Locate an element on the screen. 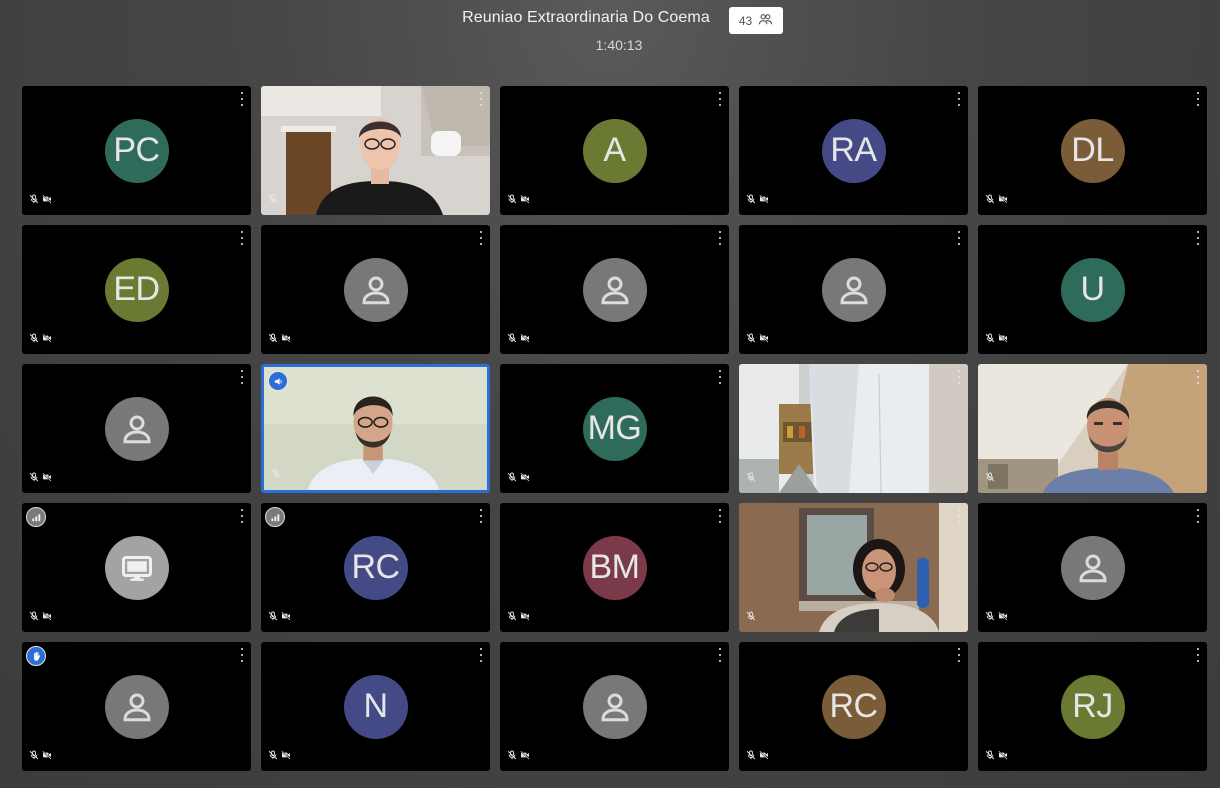 The width and height of the screenshot is (1220, 788). raised-hand-icon is located at coordinates (36, 656).